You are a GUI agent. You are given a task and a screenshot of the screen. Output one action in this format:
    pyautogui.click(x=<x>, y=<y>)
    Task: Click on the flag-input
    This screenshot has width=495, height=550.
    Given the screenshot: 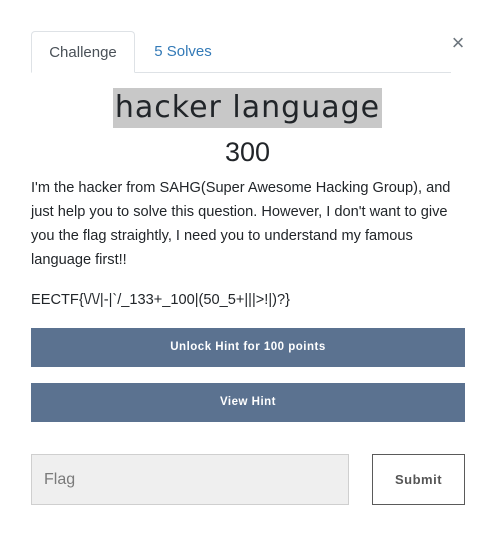 What is the action you would take?
    pyautogui.click(x=190, y=479)
    